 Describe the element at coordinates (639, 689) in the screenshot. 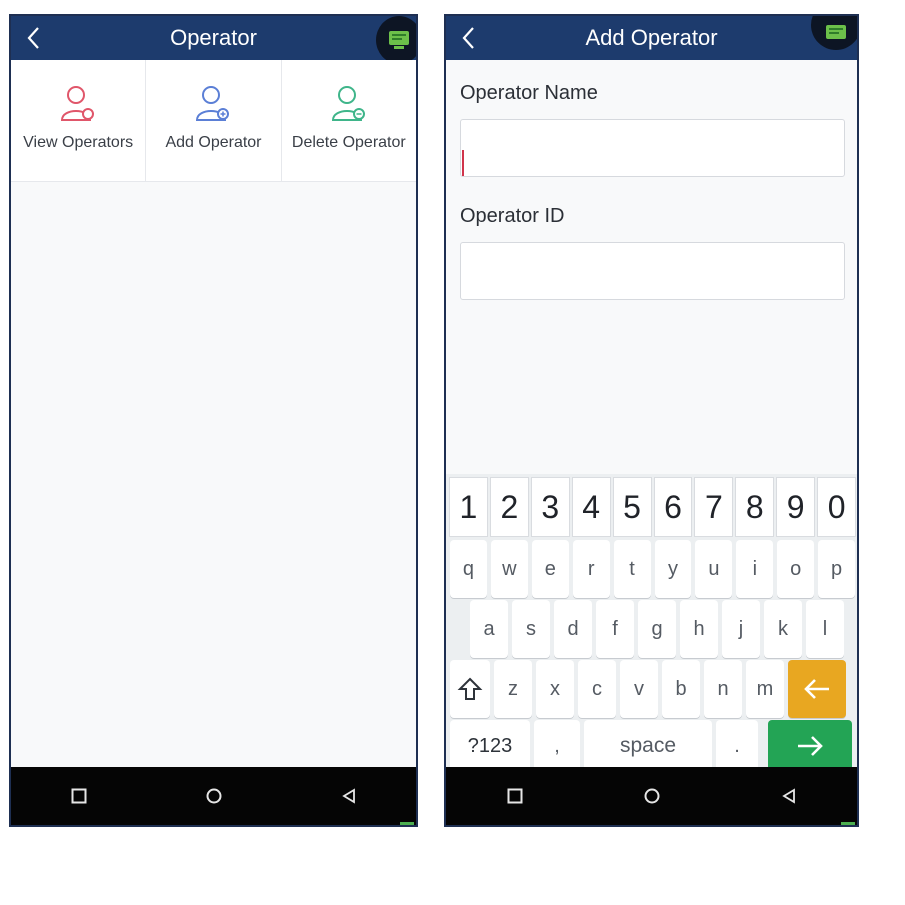

I see `key-v: v` at that location.